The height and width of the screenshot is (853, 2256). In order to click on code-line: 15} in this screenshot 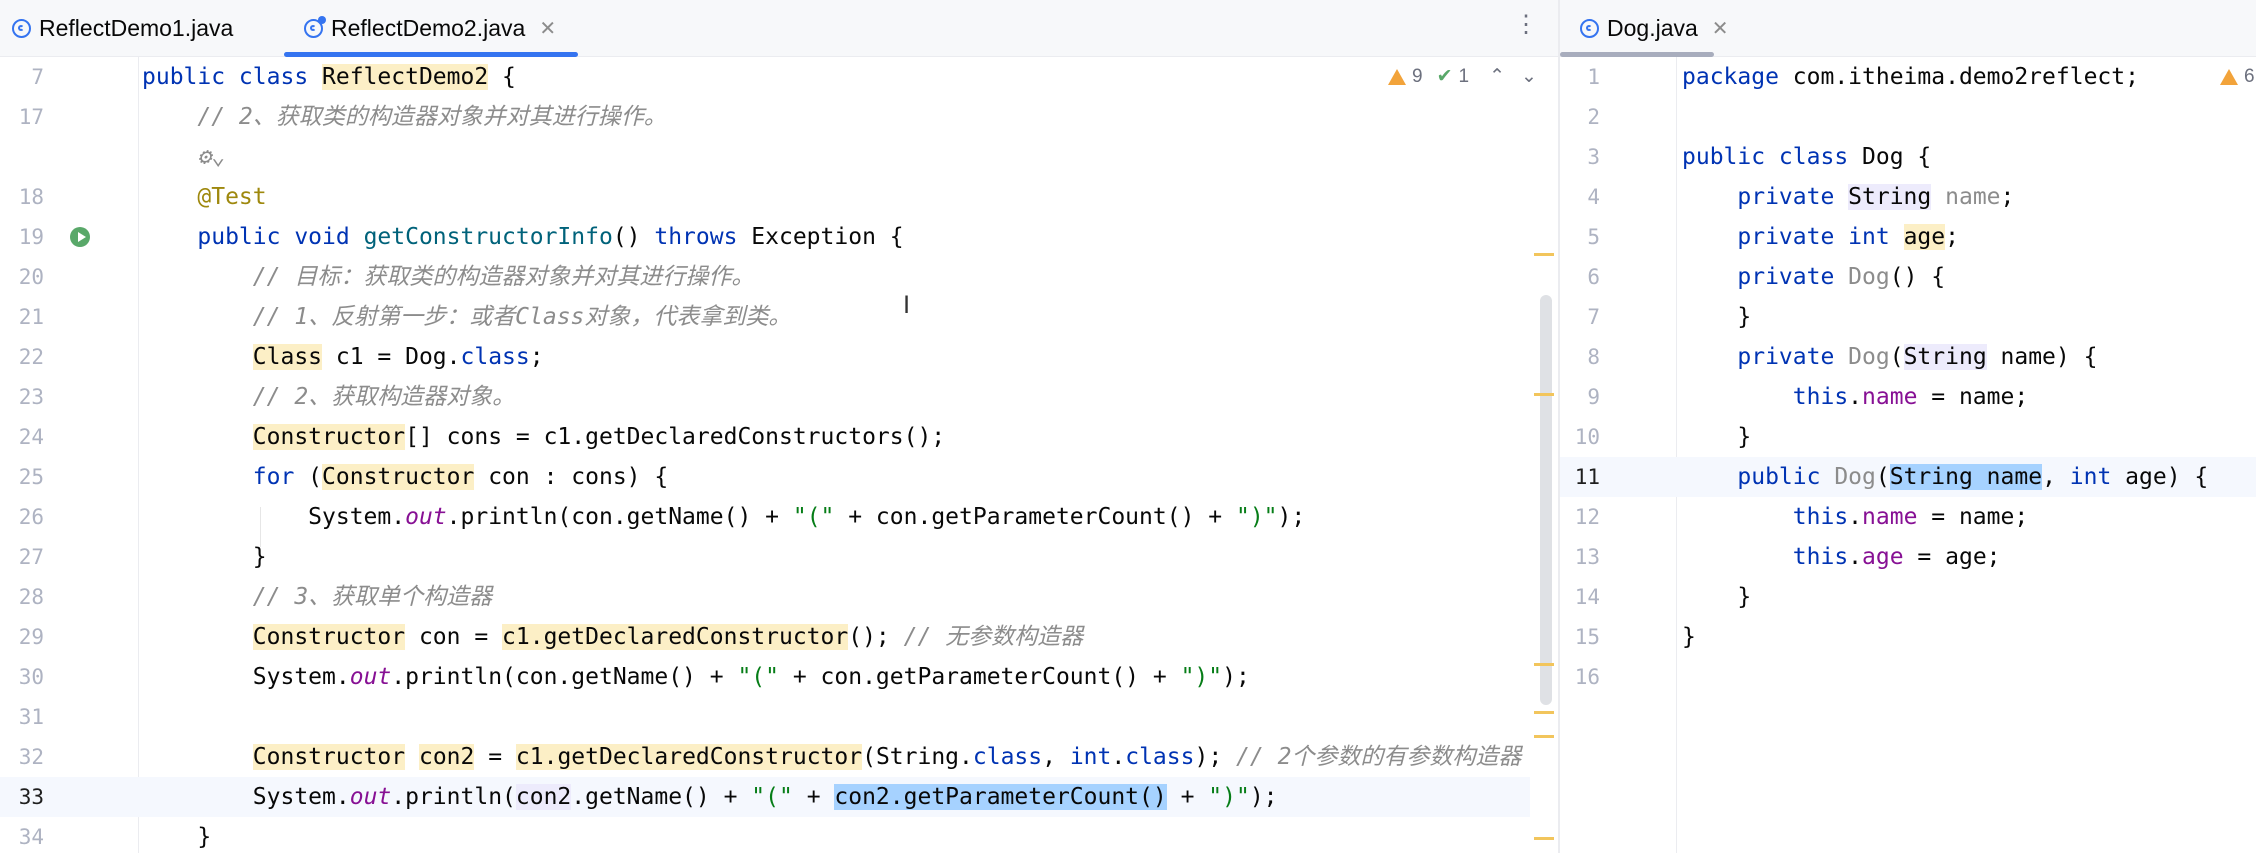, I will do `click(1908, 637)`.